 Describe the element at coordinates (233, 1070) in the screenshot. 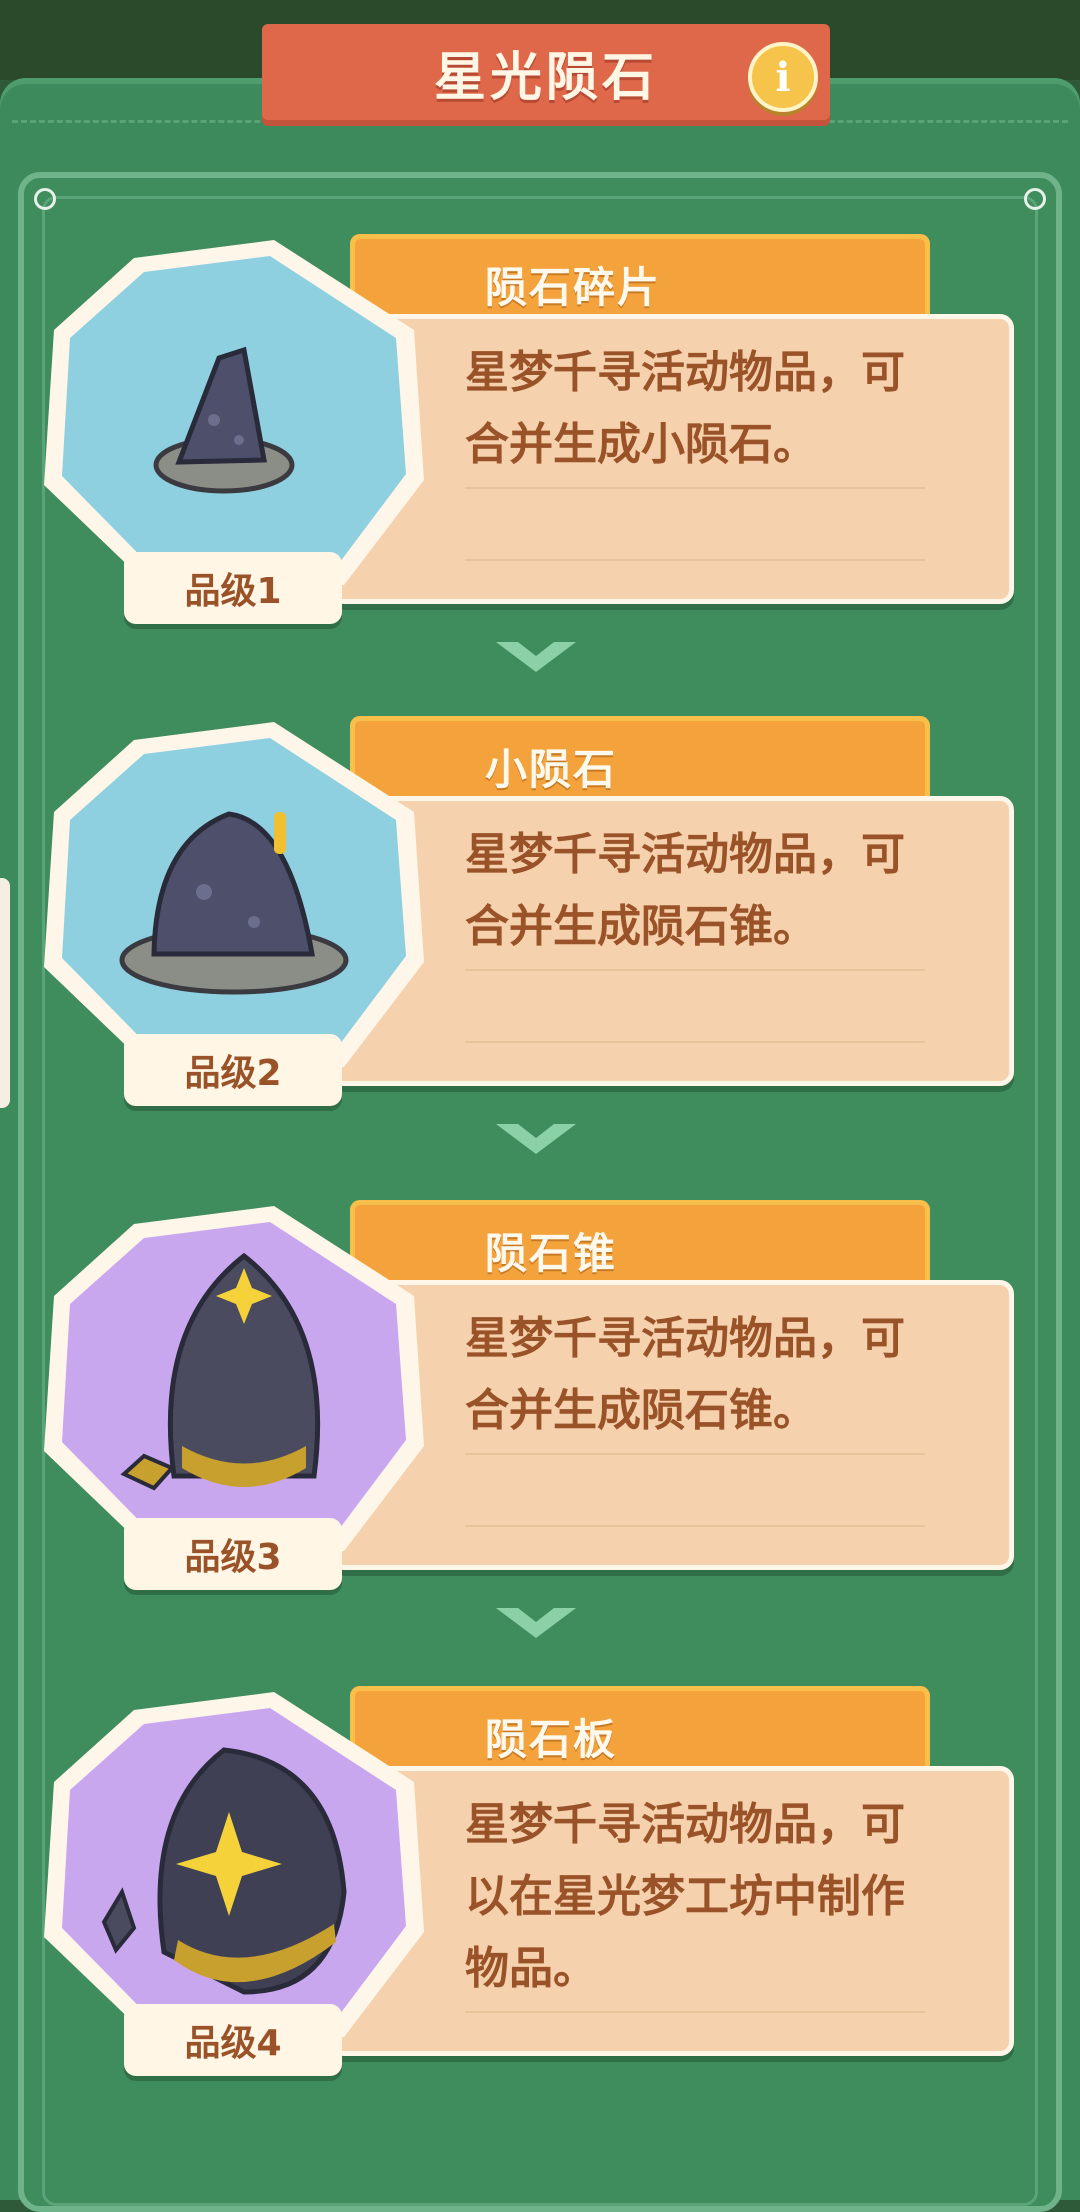

I see `grade-badge: 品级2` at that location.